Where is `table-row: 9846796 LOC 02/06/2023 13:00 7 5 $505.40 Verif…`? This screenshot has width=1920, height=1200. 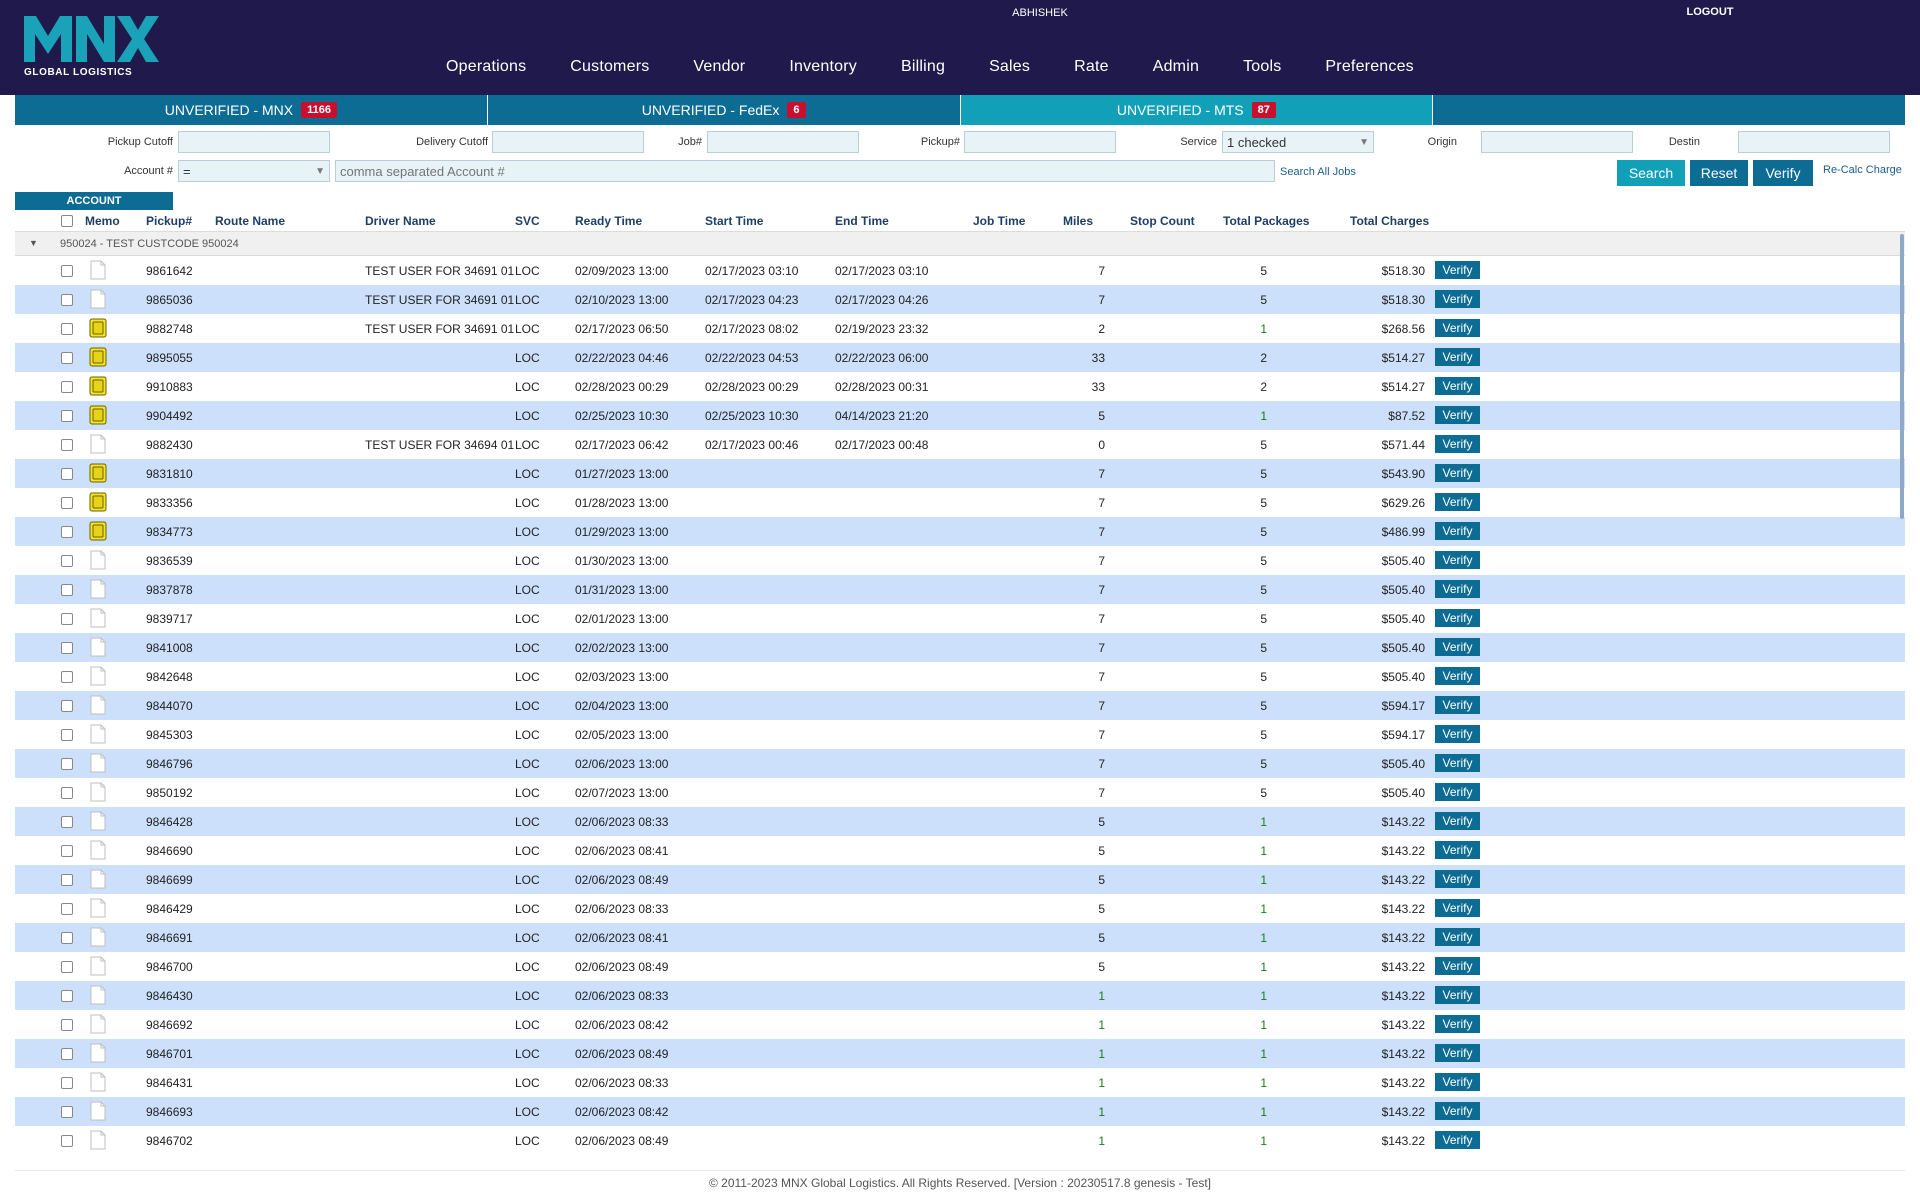 table-row: 9846796 LOC 02/06/2023 13:00 7 5 $505.40 Verif… is located at coordinates (960, 763).